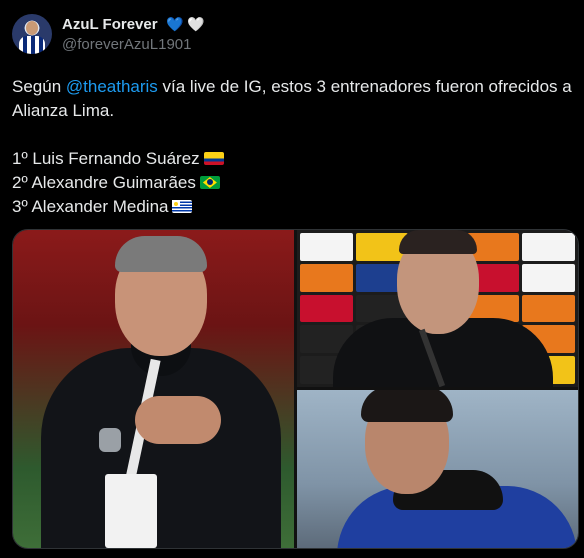 This screenshot has width=584, height=558. Describe the element at coordinates (110, 24) in the screenshot. I see `display-name: AzuL Forever` at that location.